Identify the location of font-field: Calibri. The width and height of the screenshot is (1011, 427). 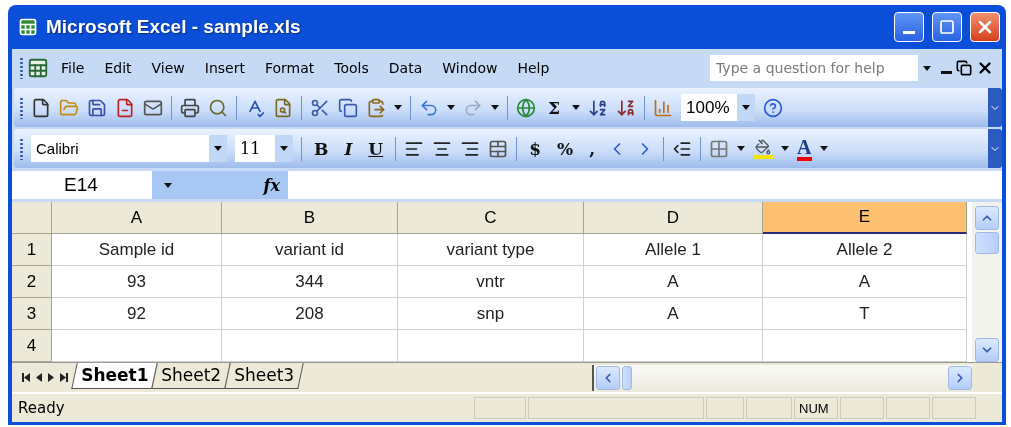
(129, 148).